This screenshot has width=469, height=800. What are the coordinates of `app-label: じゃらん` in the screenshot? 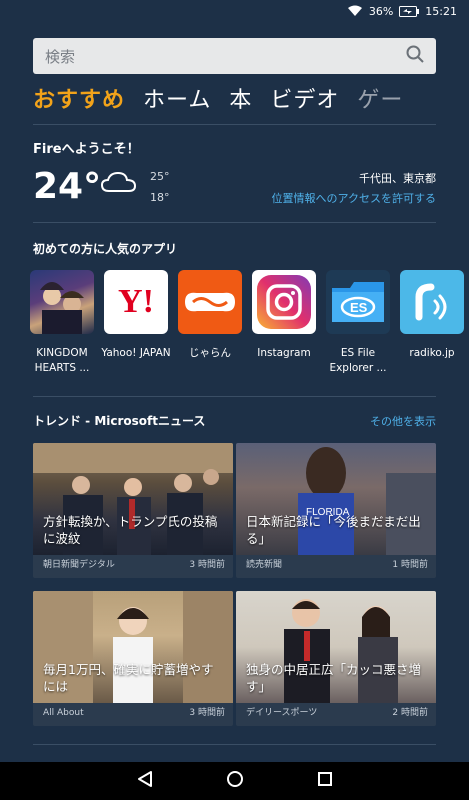 It's located at (210, 353).